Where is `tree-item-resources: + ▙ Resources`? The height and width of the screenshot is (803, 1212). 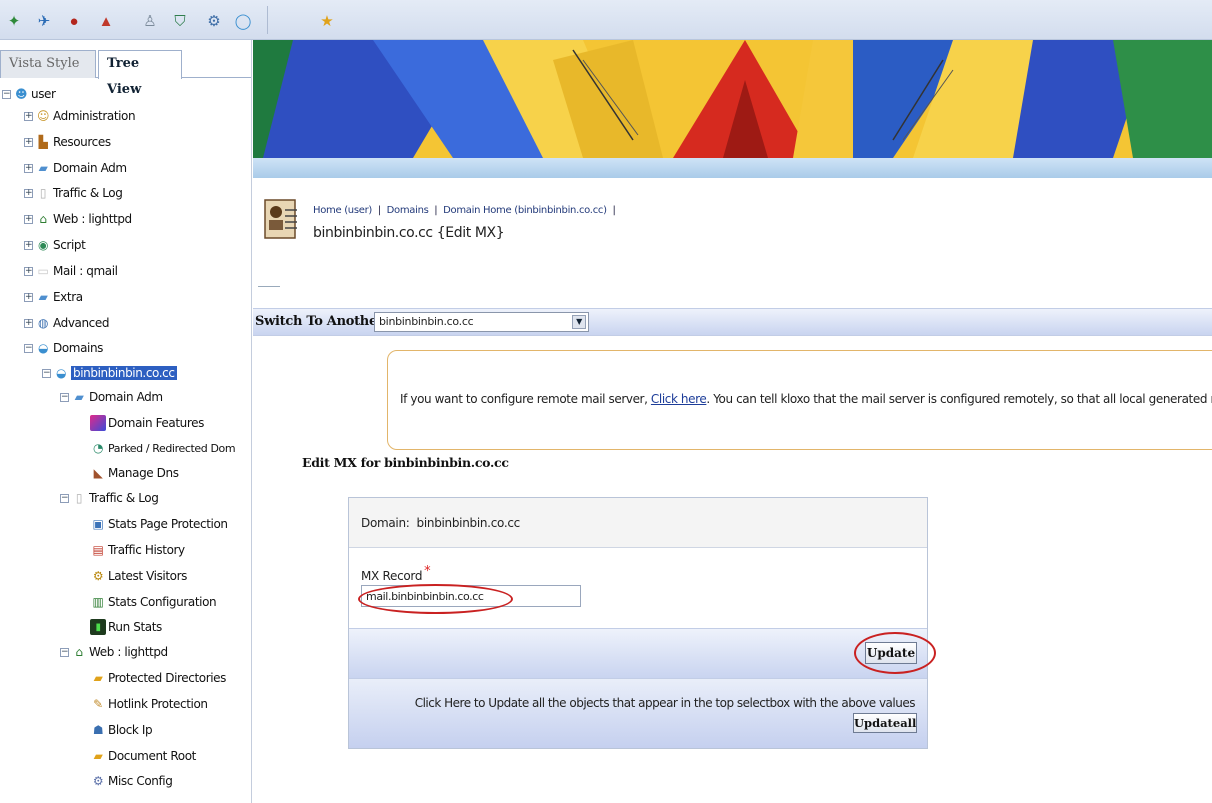 tree-item-resources: + ▙ Resources is located at coordinates (67, 142).